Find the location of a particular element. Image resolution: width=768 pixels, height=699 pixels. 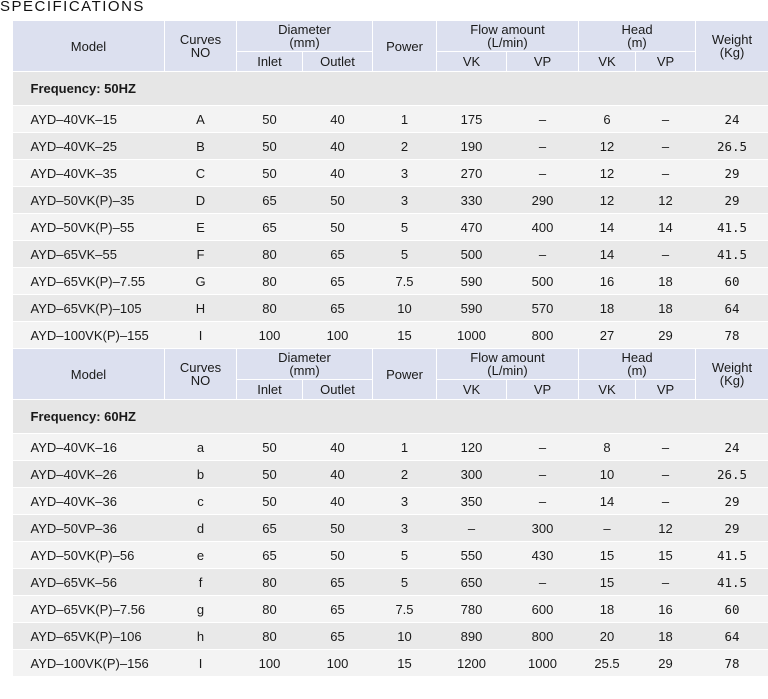

cell-head-vp: 18 is located at coordinates (665, 636).